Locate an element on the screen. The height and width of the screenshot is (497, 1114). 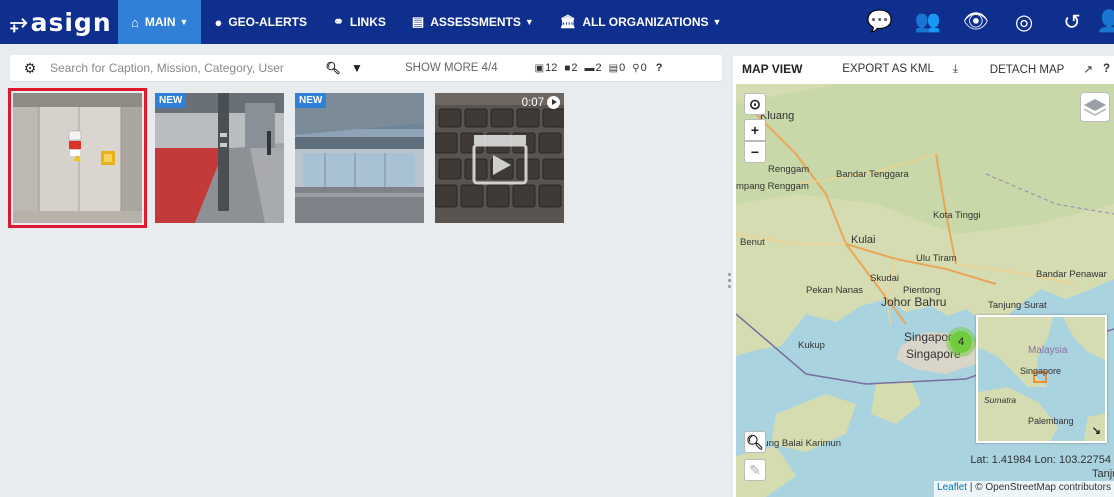
map-label: Tanjung Surat is located at coordinates (1017, 305).